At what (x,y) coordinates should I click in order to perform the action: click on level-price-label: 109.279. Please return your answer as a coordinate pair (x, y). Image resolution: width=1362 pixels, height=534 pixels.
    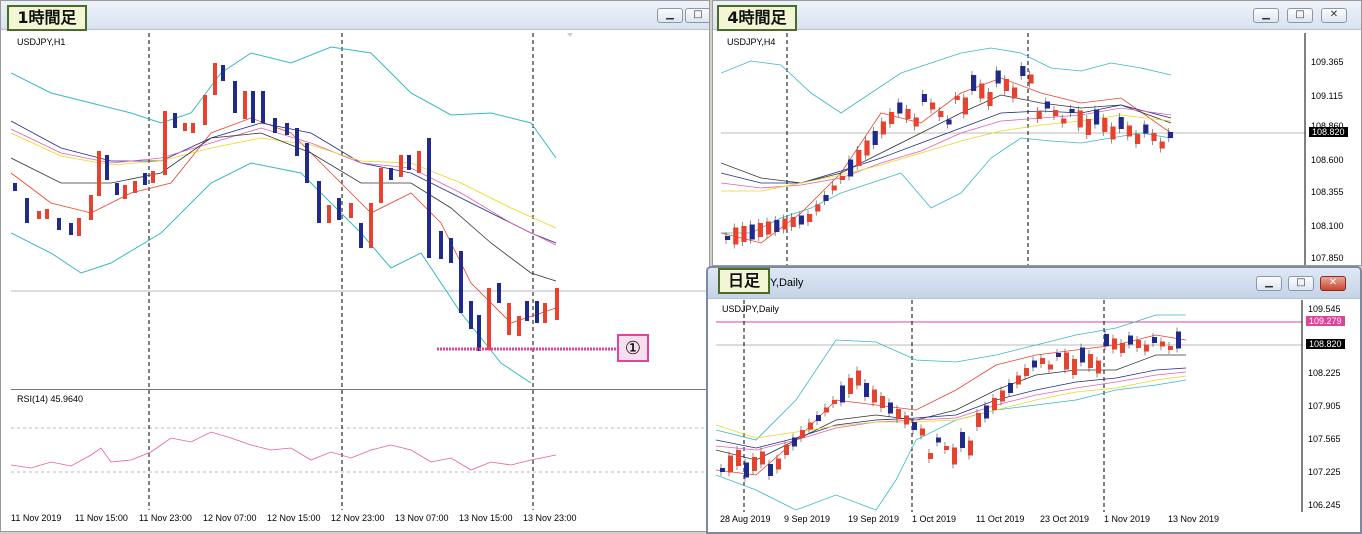
    Looking at the image, I should click on (1325, 321).